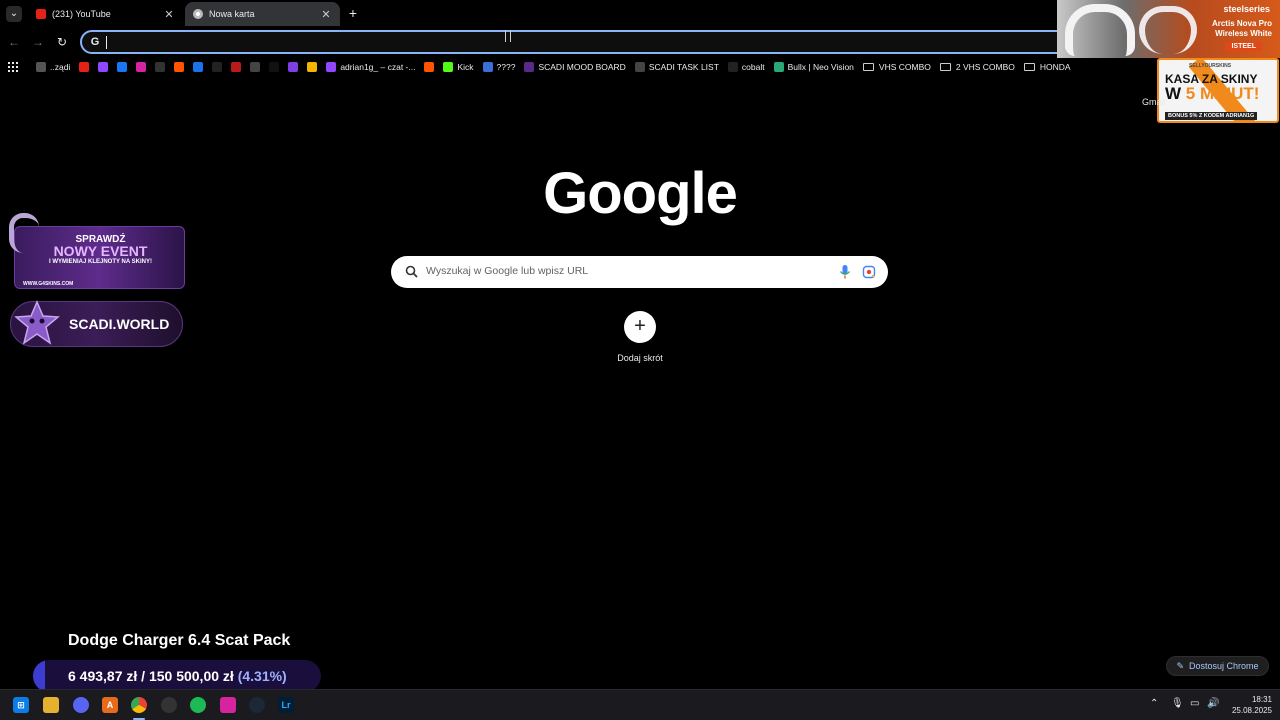 This screenshot has height=720, width=1280. Describe the element at coordinates (411, 271) in the screenshot. I see `search-icon` at that location.